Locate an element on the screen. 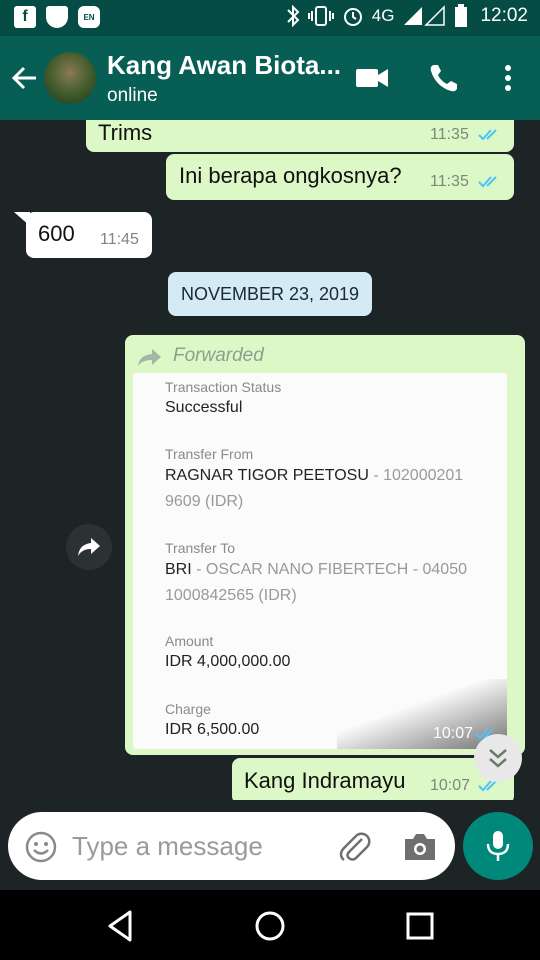 The width and height of the screenshot is (540, 960). mic-button is located at coordinates (498, 846).